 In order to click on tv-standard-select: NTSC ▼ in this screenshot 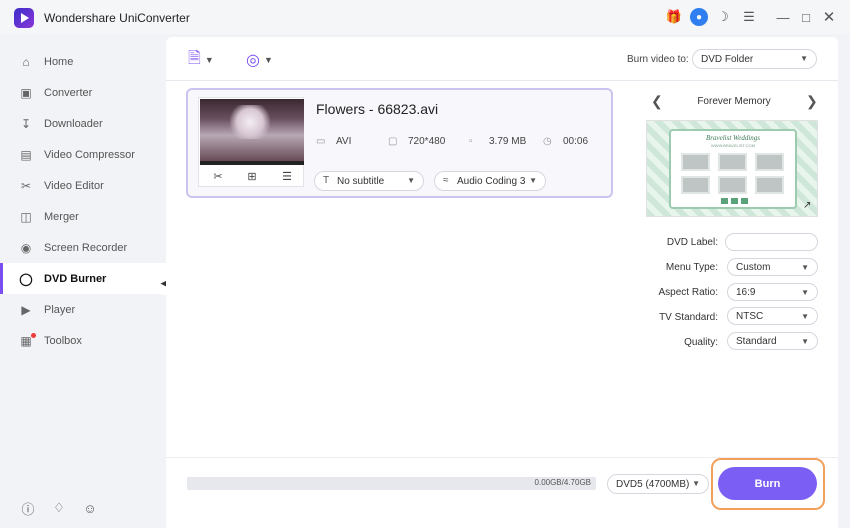, I will do `click(772, 316)`.